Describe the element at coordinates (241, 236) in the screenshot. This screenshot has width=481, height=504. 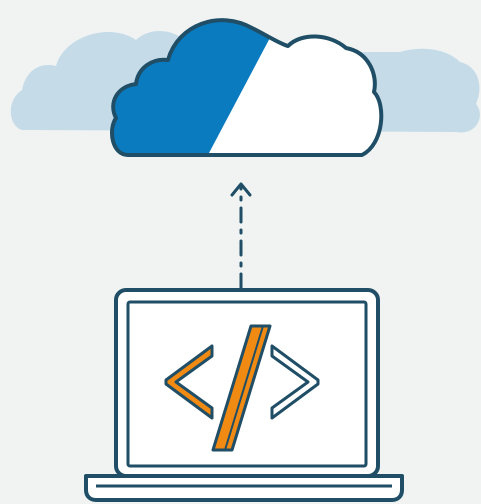
I see `upload-arrow-icon` at that location.